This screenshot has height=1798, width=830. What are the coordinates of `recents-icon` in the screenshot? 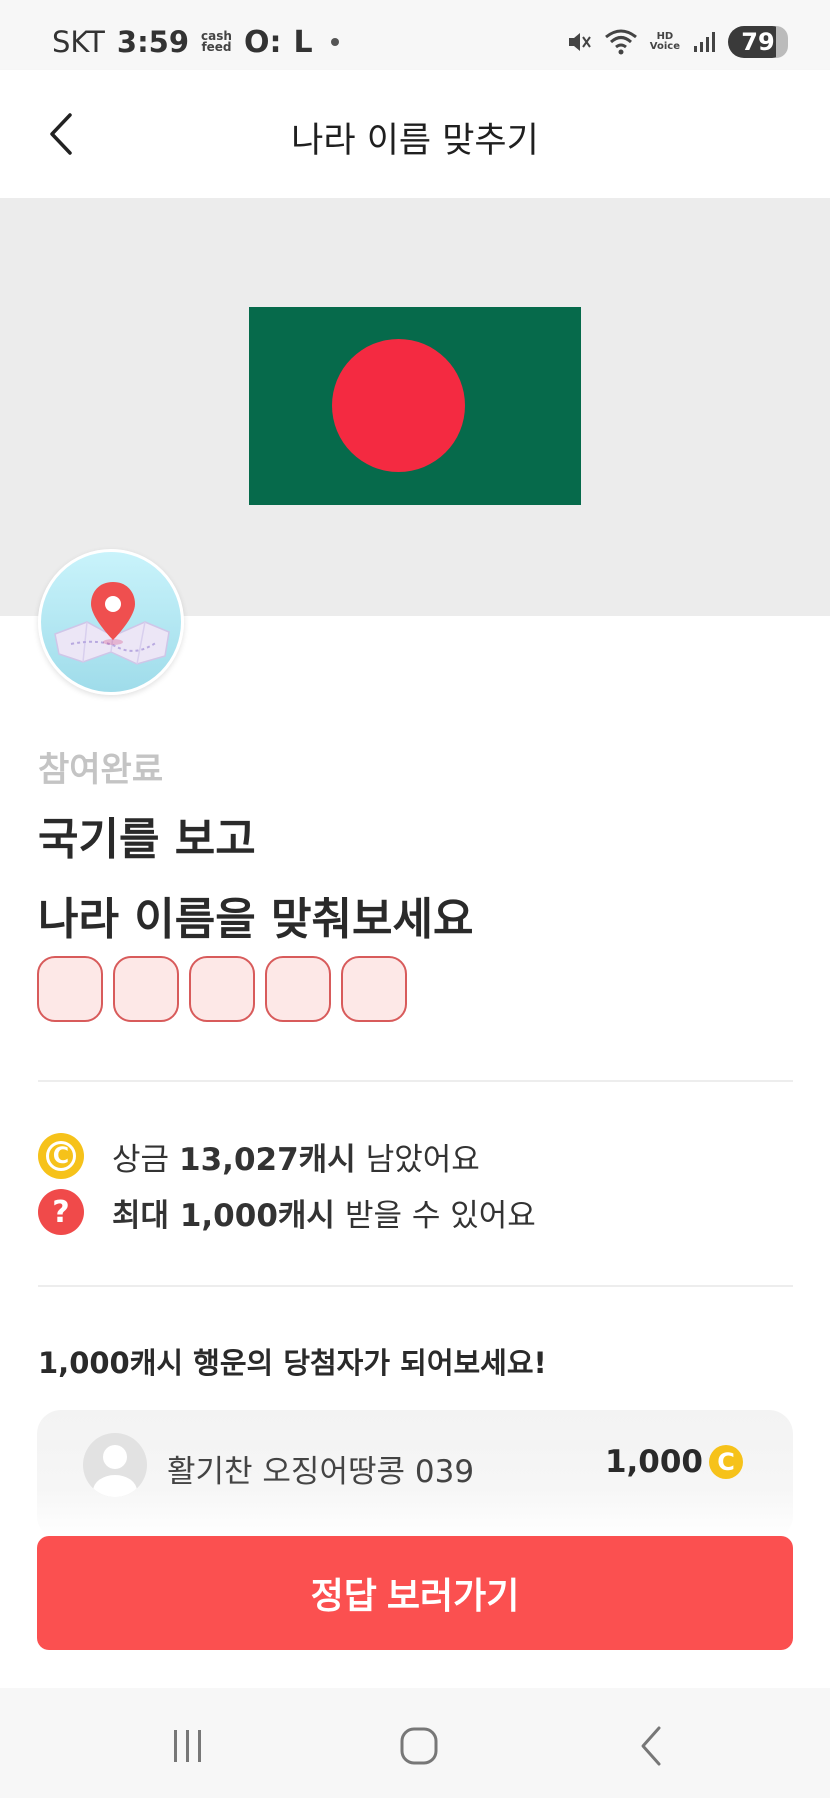 It's located at (187, 1746).